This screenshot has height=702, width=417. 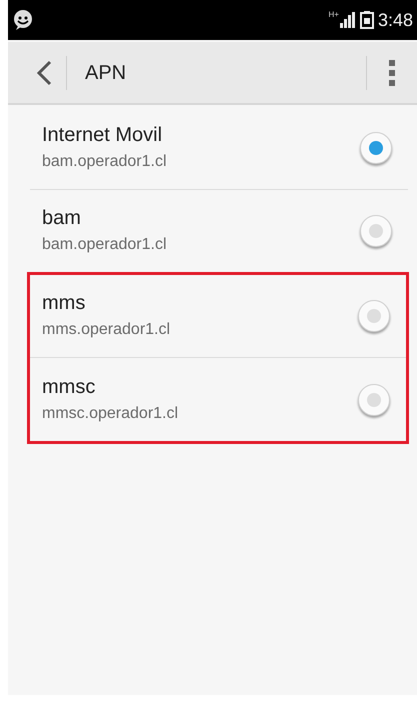 I want to click on apn-address: mms.operador1.cl, so click(x=107, y=330).